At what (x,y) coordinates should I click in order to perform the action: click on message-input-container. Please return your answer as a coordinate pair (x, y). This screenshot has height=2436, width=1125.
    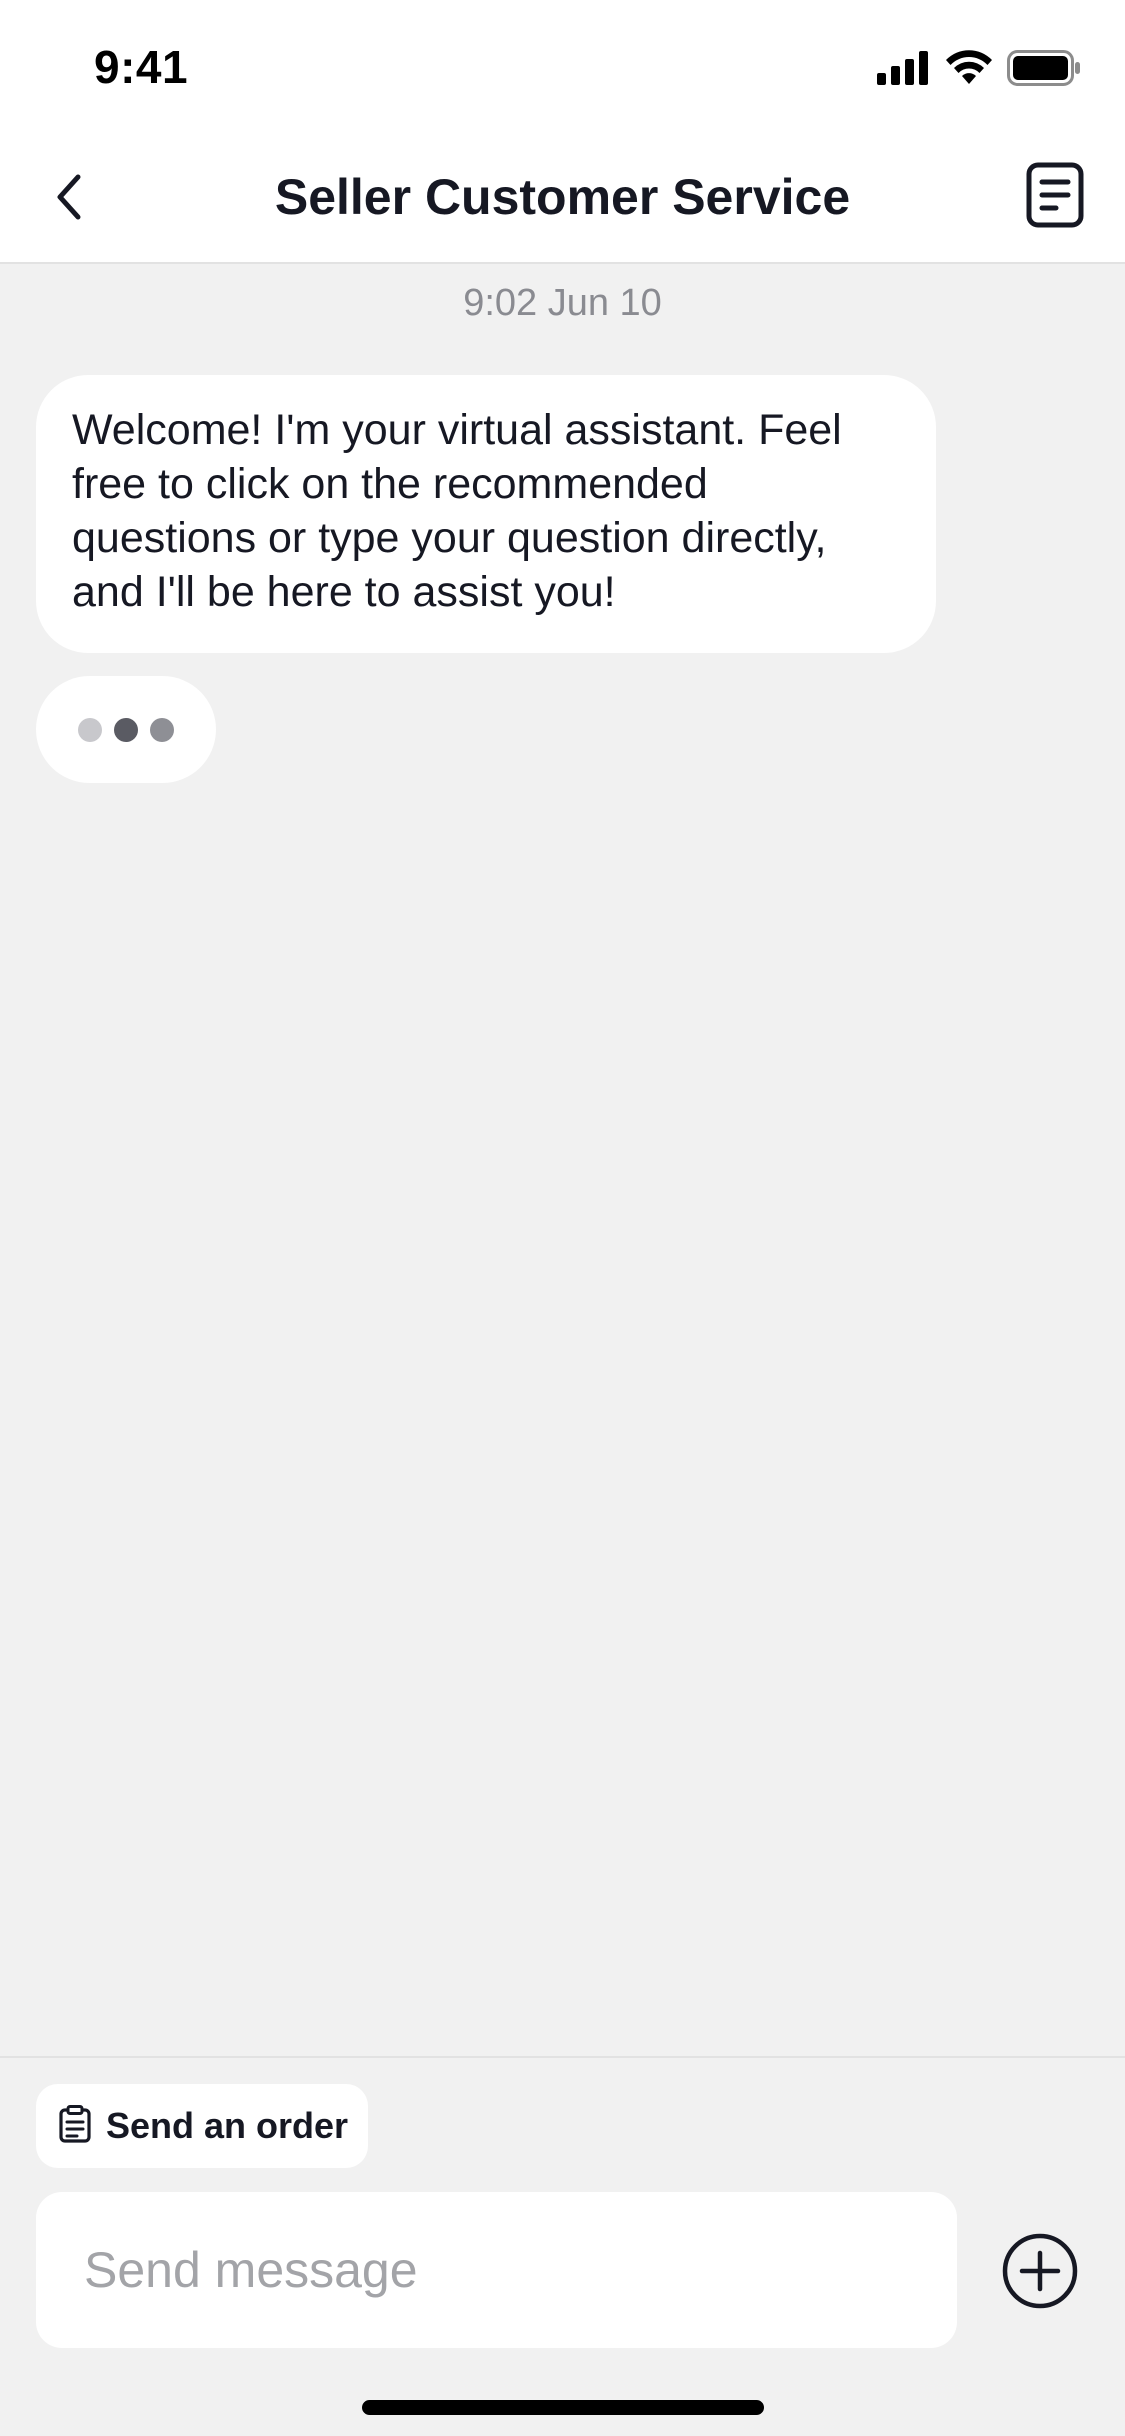
    Looking at the image, I should click on (496, 2270).